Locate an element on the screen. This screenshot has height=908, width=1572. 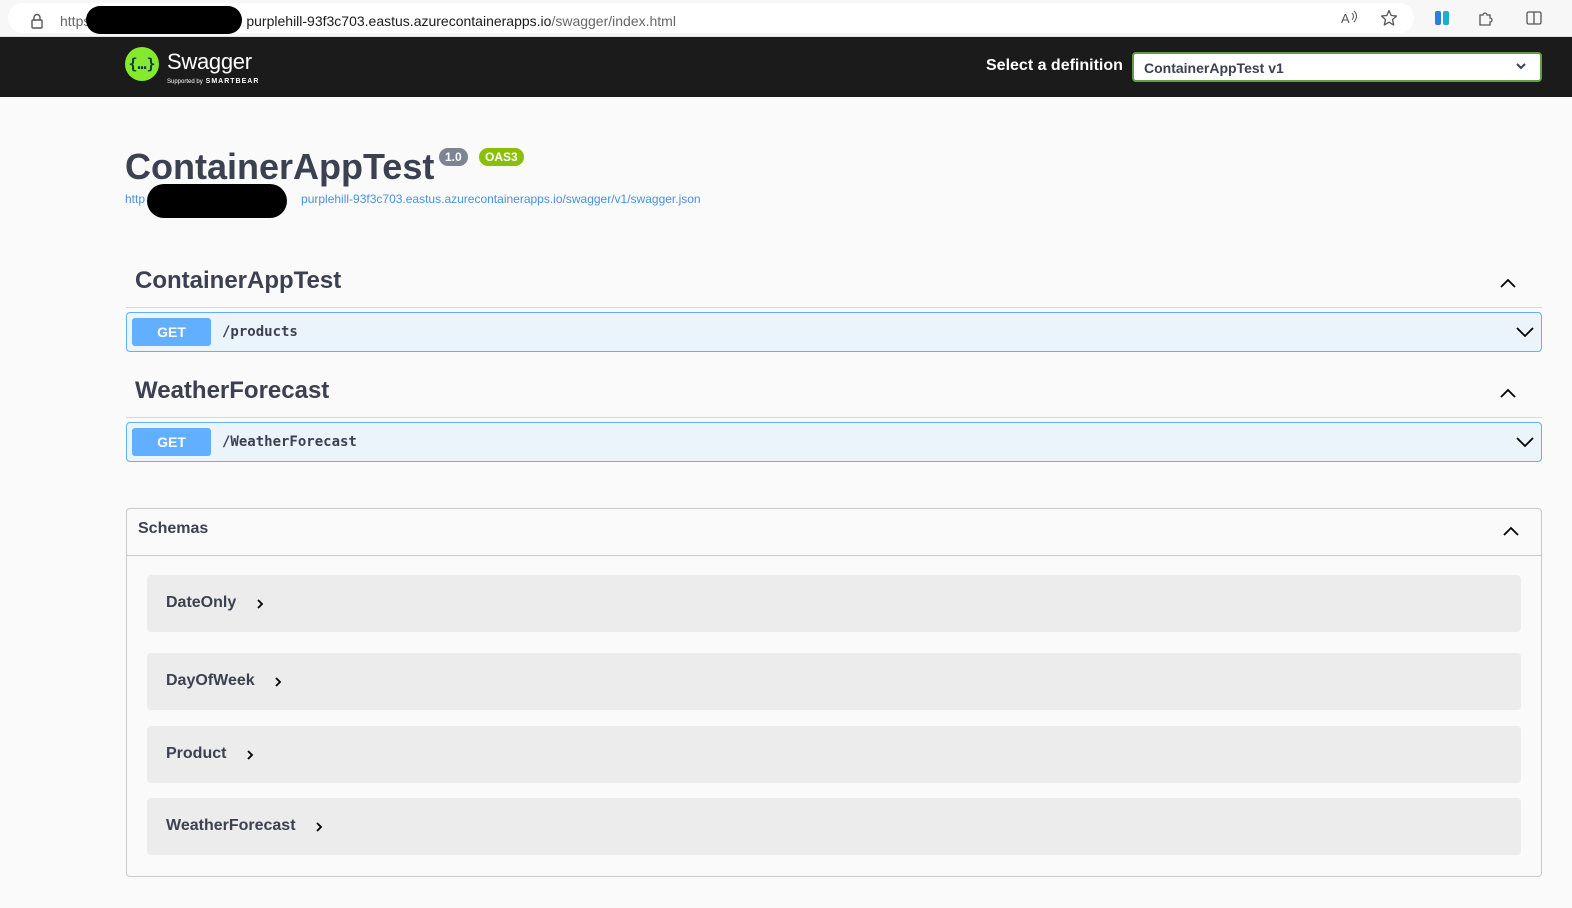
favorite-star-icon is located at coordinates (1389, 18).